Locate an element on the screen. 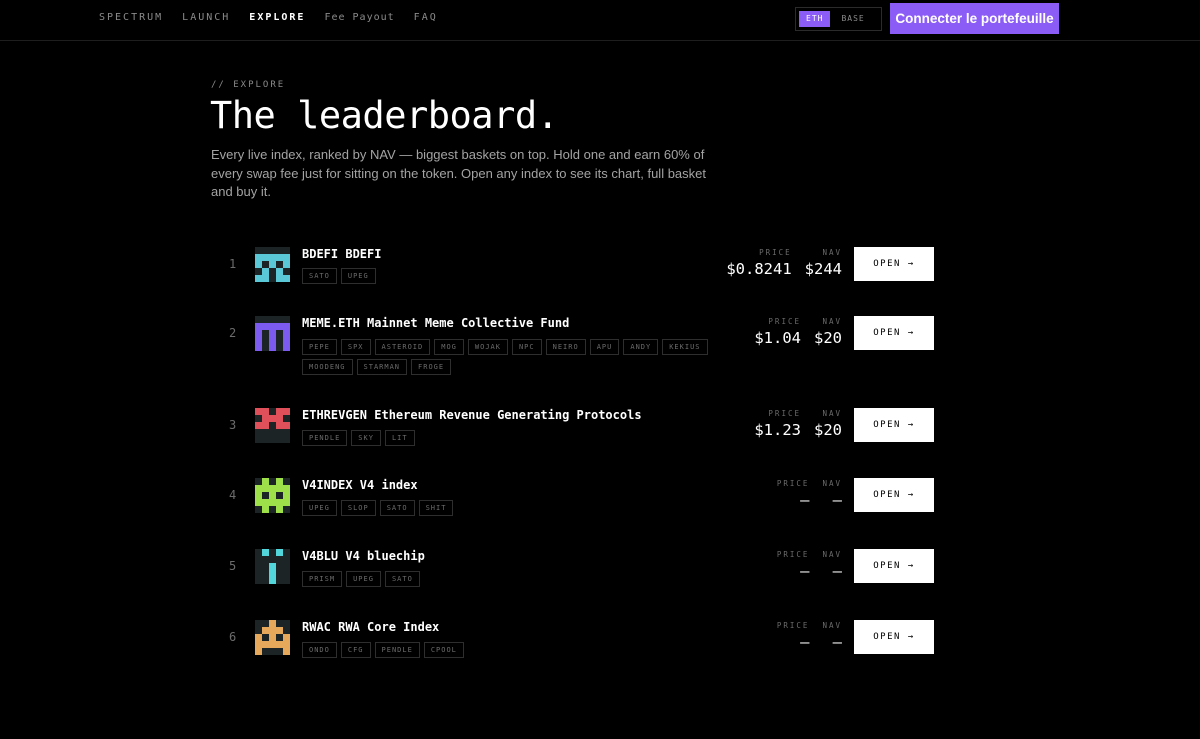 The width and height of the screenshot is (1200, 739). price-stat: PRICE $0.8241 is located at coordinates (758, 263).